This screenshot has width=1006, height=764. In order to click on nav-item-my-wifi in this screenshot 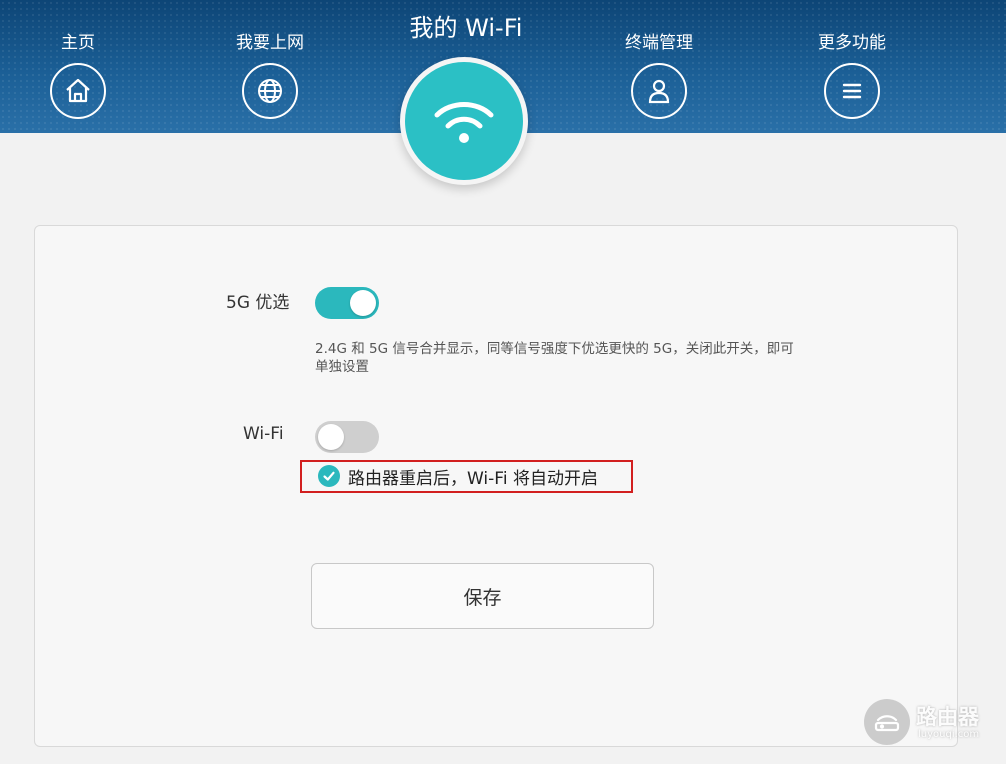, I will do `click(464, 121)`.